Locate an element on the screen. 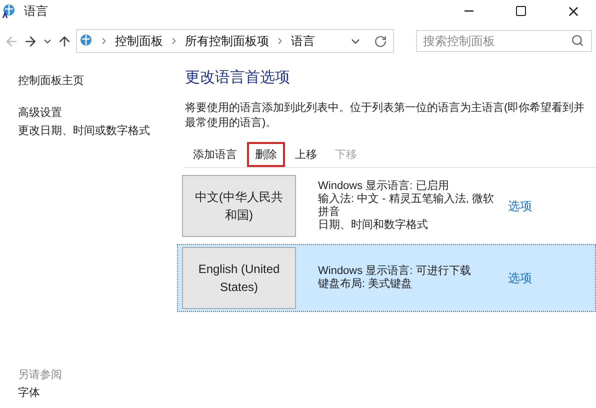  sidebar-link: 更改日期、时间或数字格式 is located at coordinates (94, 131).